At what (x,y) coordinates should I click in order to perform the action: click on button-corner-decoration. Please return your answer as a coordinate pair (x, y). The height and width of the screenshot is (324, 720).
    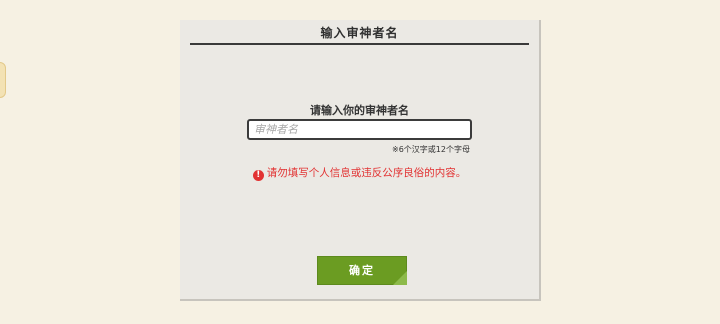
    Looking at the image, I should click on (400, 278).